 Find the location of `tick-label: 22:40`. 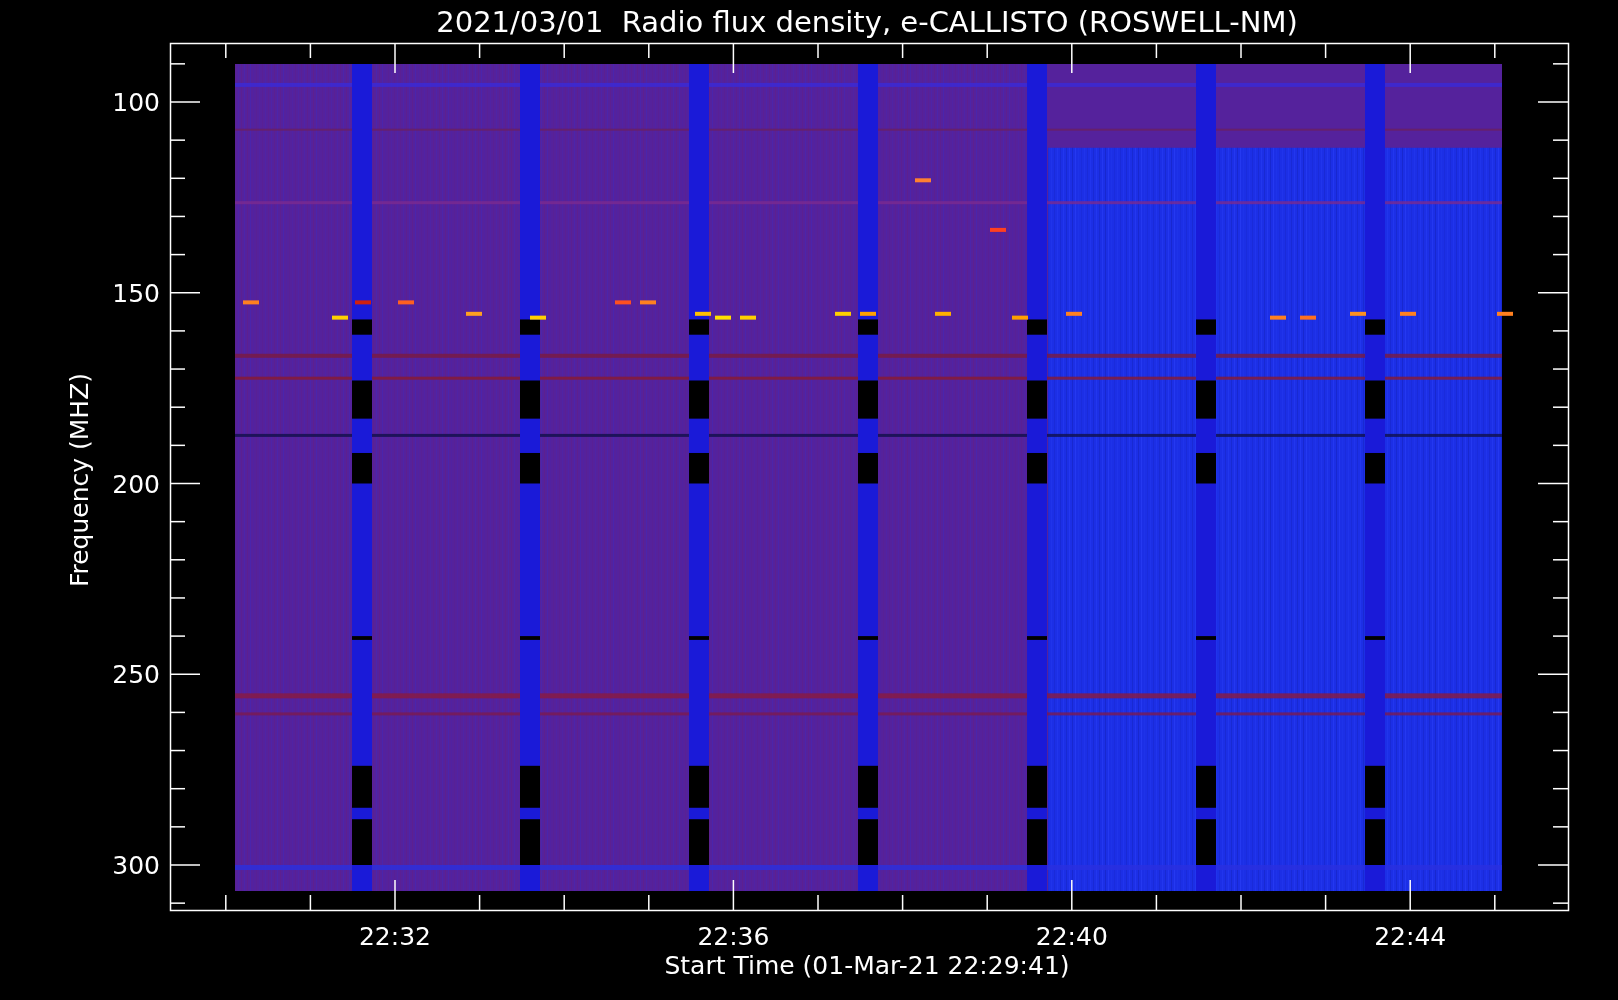

tick-label: 22:40 is located at coordinates (1071, 936).